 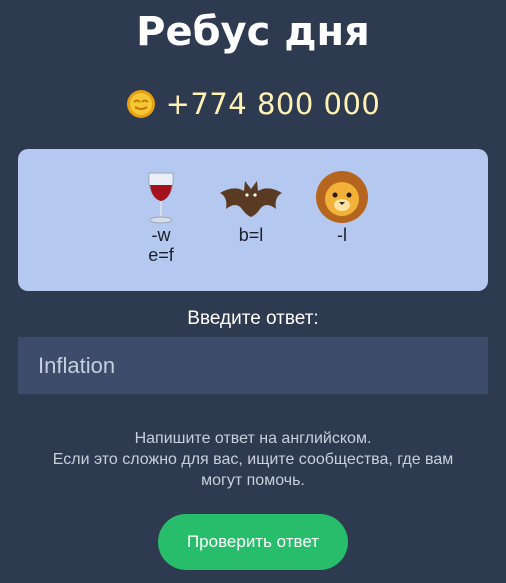 I want to click on clue-caption: e=f, so click(x=161, y=255).